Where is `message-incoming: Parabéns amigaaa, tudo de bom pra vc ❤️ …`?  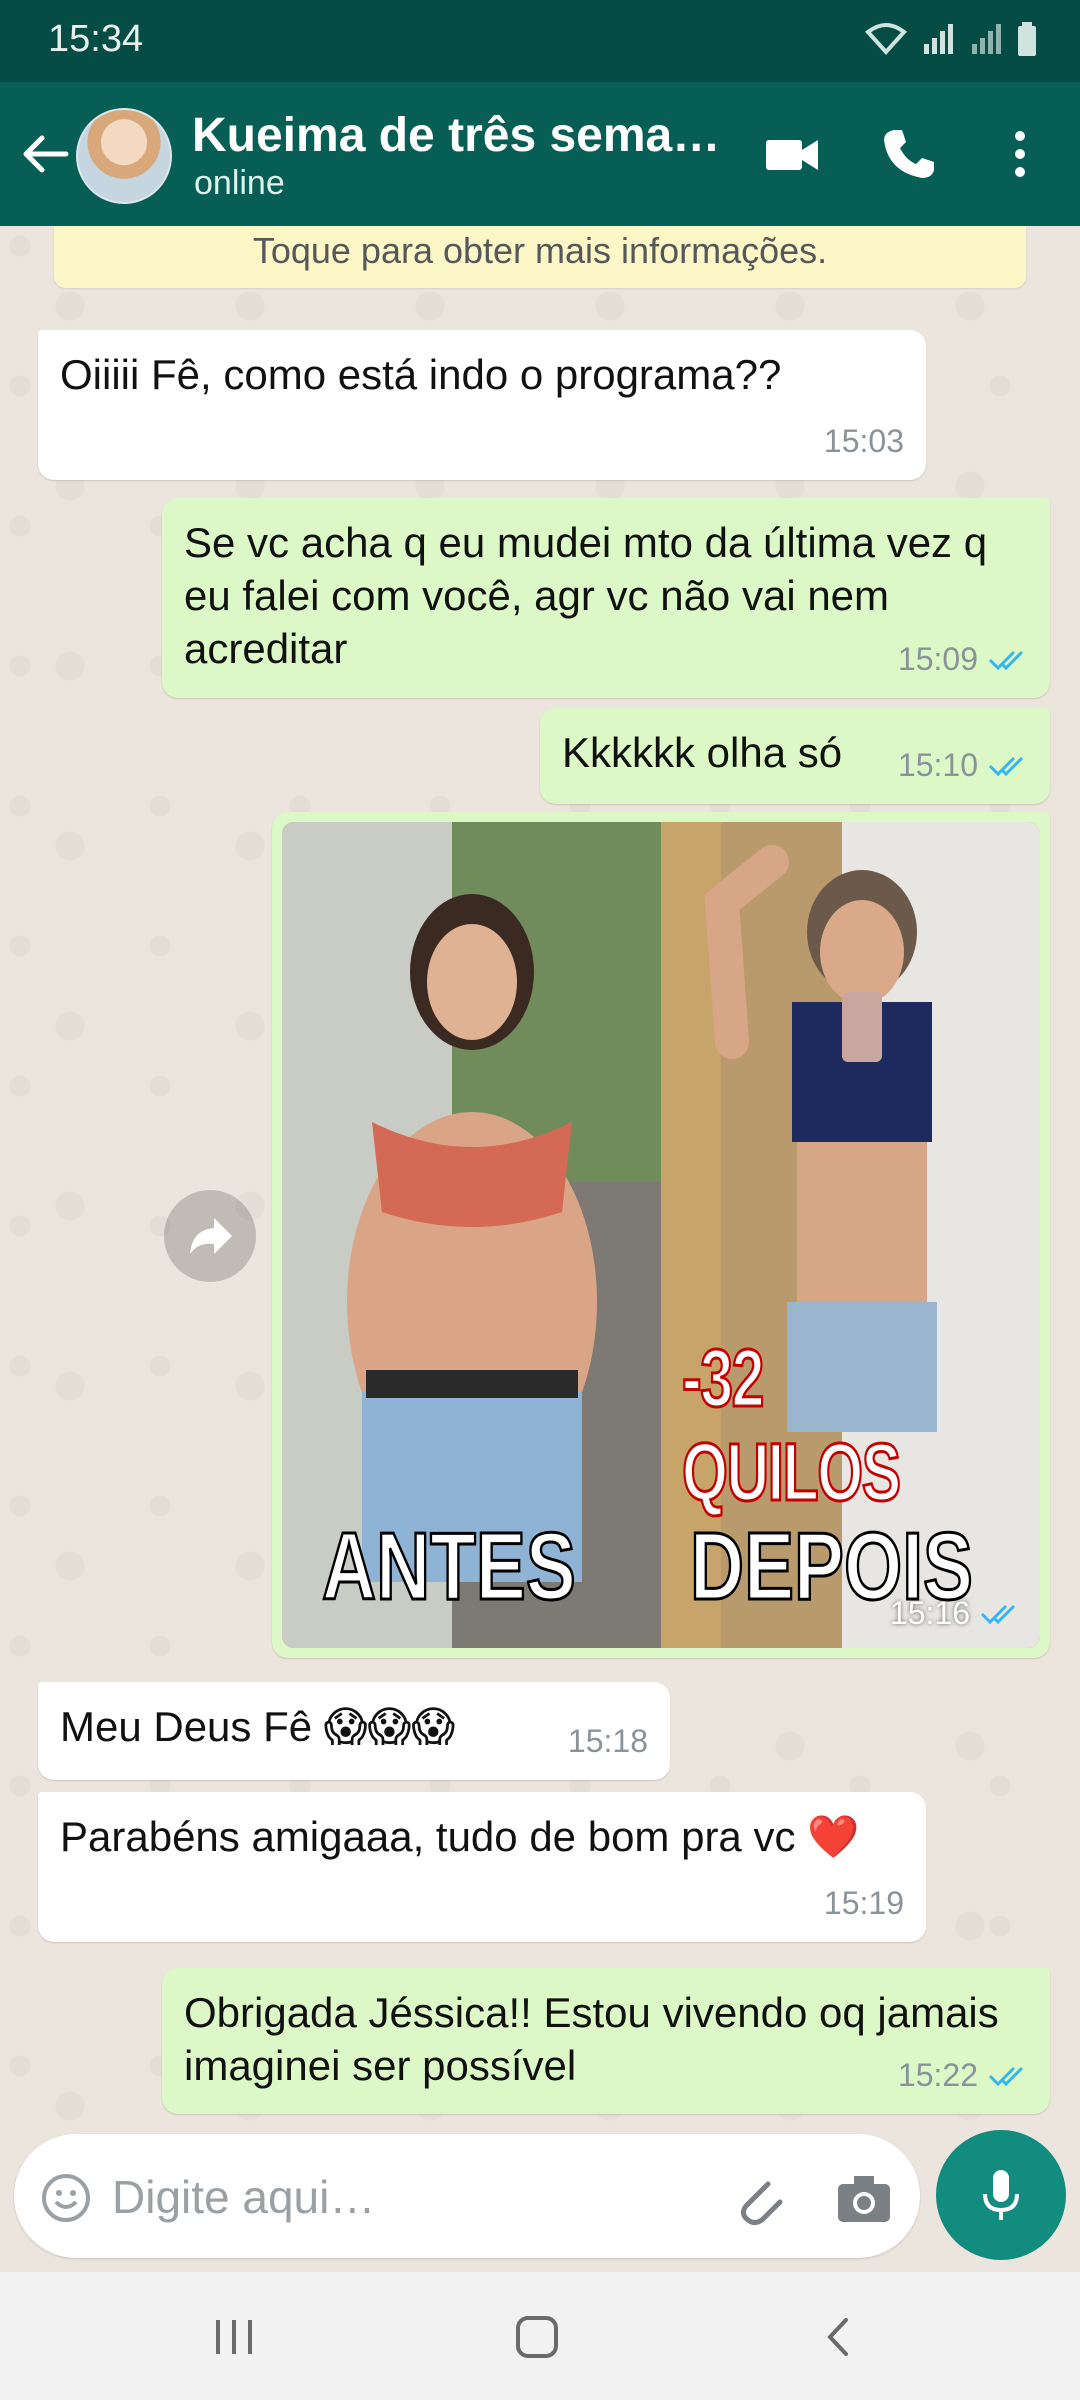
message-incoming: Parabéns amigaaa, tudo de bom pra vc ❤️ … is located at coordinates (482, 1867).